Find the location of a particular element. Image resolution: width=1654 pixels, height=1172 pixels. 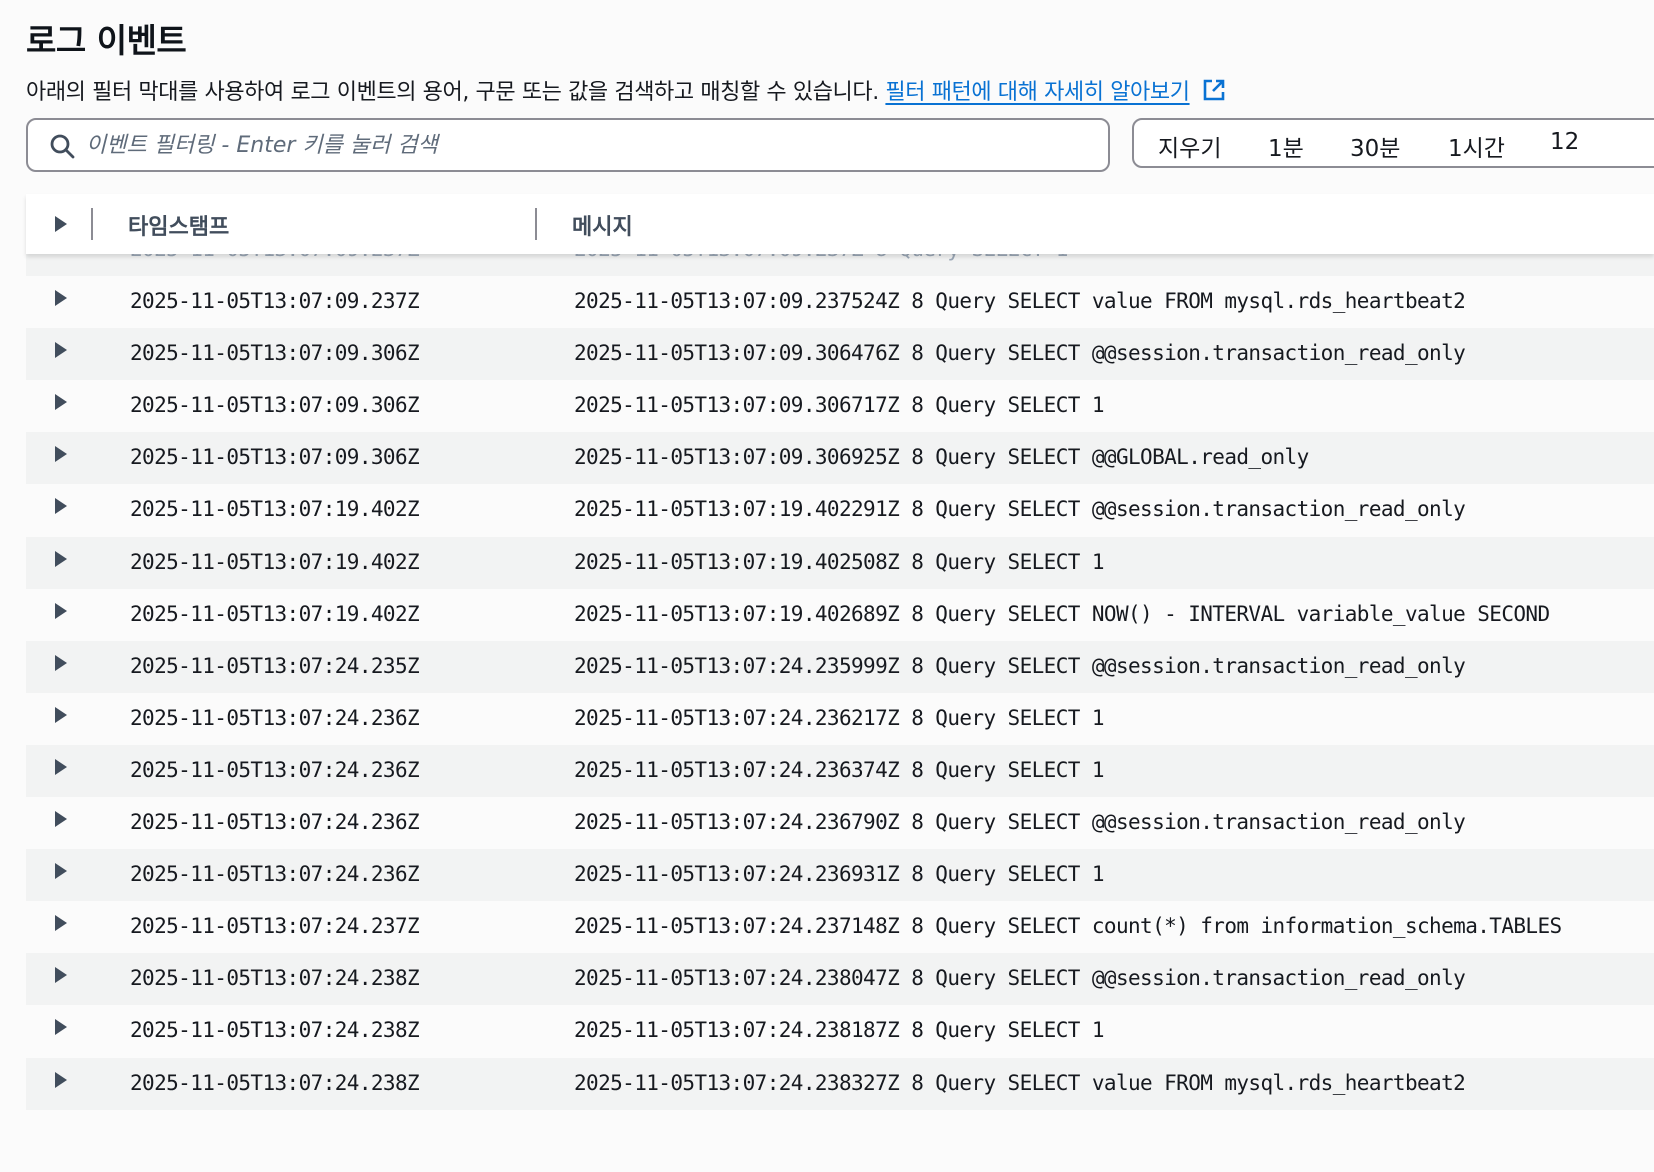

clear-button: 지우기 is located at coordinates (1189, 146).